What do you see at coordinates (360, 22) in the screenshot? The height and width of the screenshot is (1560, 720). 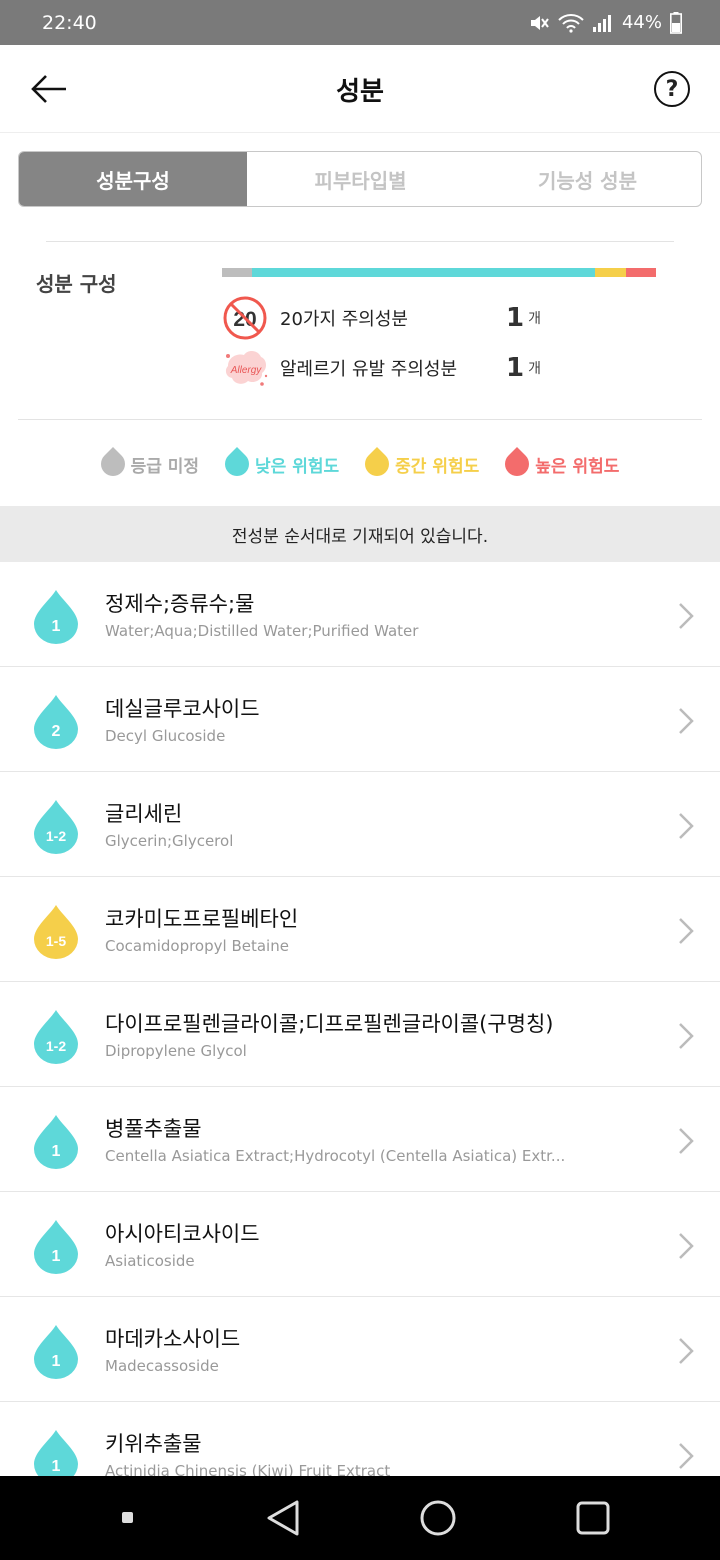 I see `status-bar: 22:40 44%` at bounding box center [360, 22].